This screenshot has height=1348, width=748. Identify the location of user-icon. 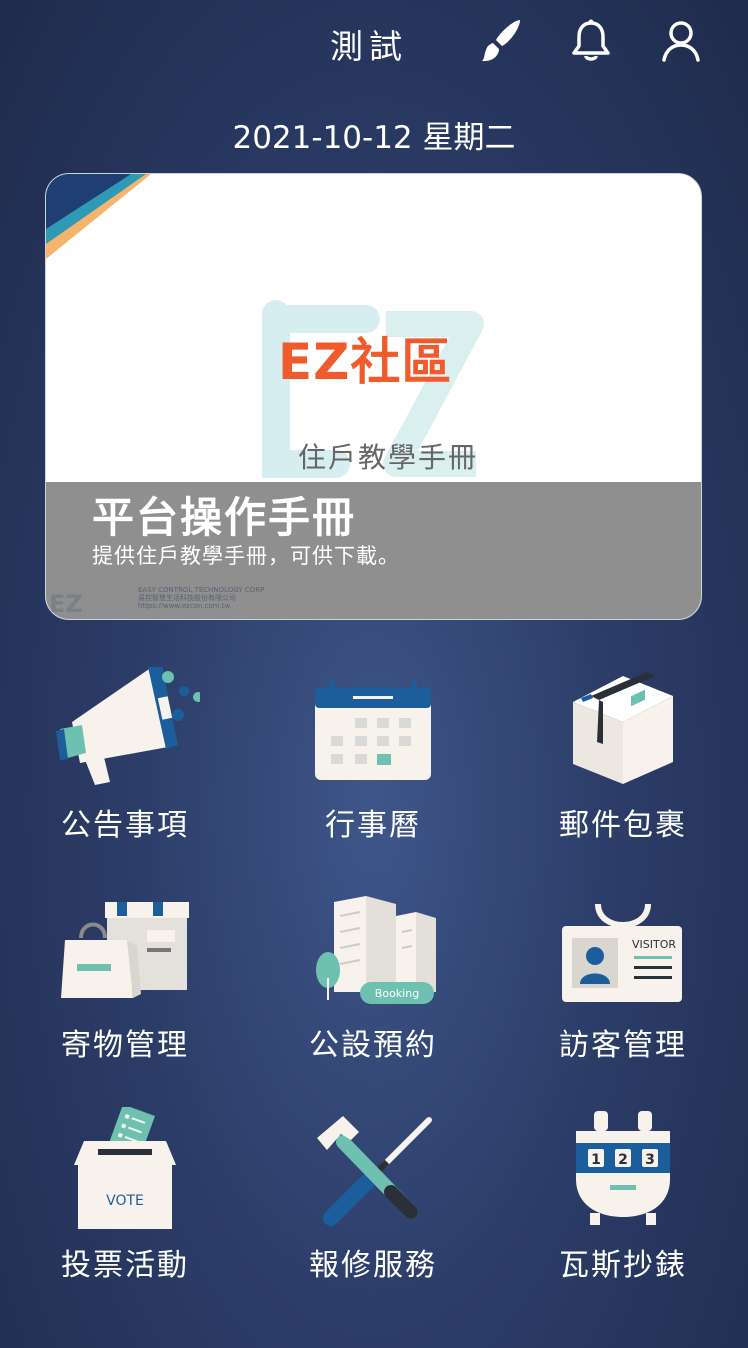
(681, 41).